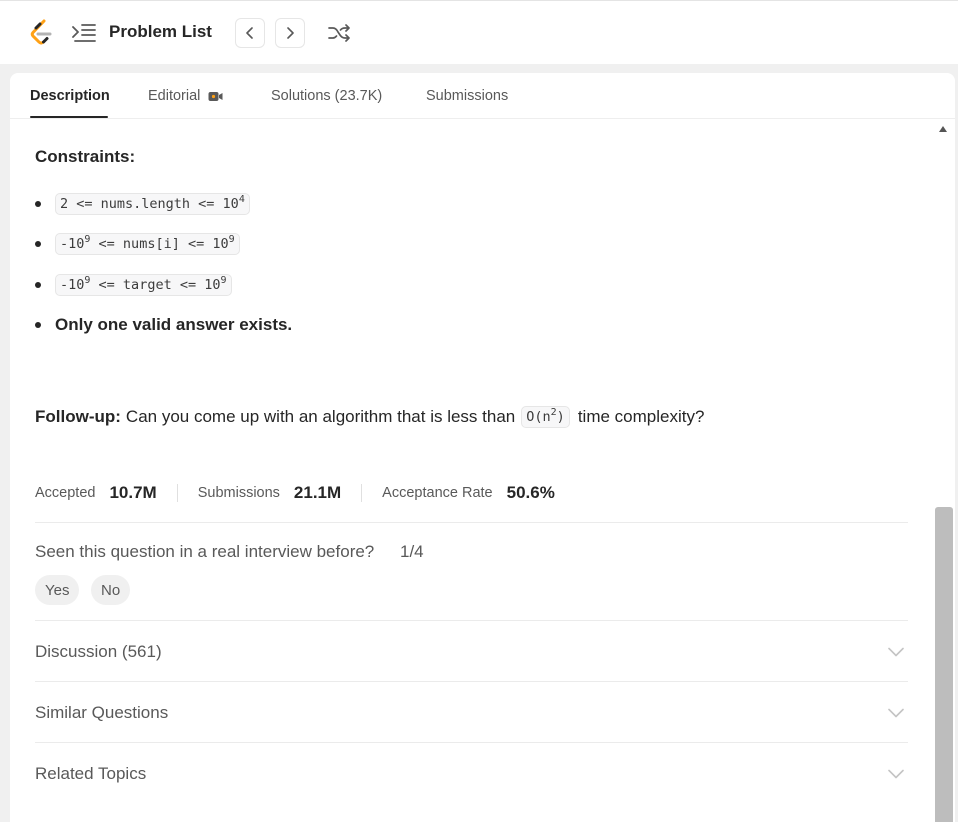 Image resolution: width=958 pixels, height=822 pixels. What do you see at coordinates (317, 492) in the screenshot?
I see `submissions-value: 21.1M` at bounding box center [317, 492].